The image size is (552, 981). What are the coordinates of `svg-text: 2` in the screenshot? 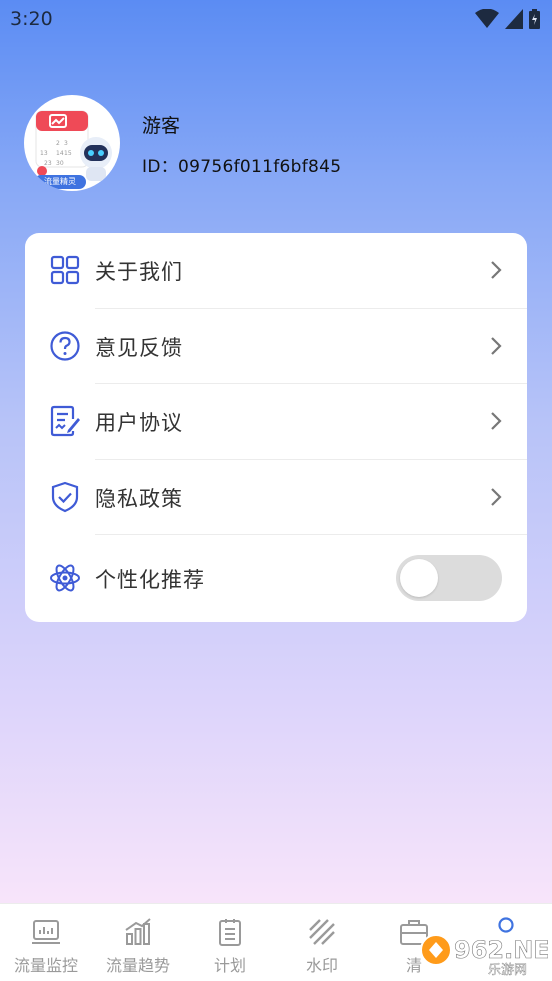 It's located at (58, 143).